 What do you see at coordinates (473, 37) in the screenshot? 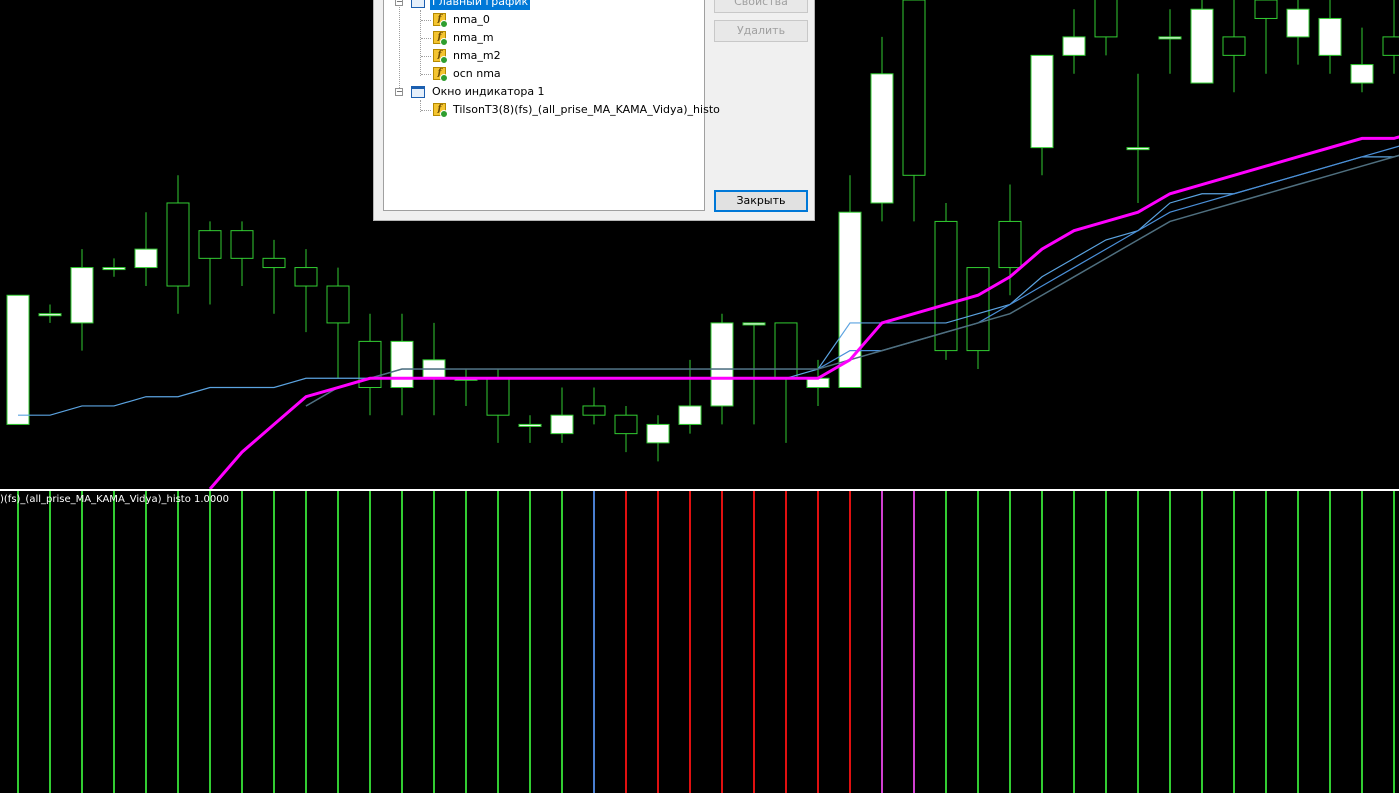
I see `tree-item-label: nma_m` at bounding box center [473, 37].